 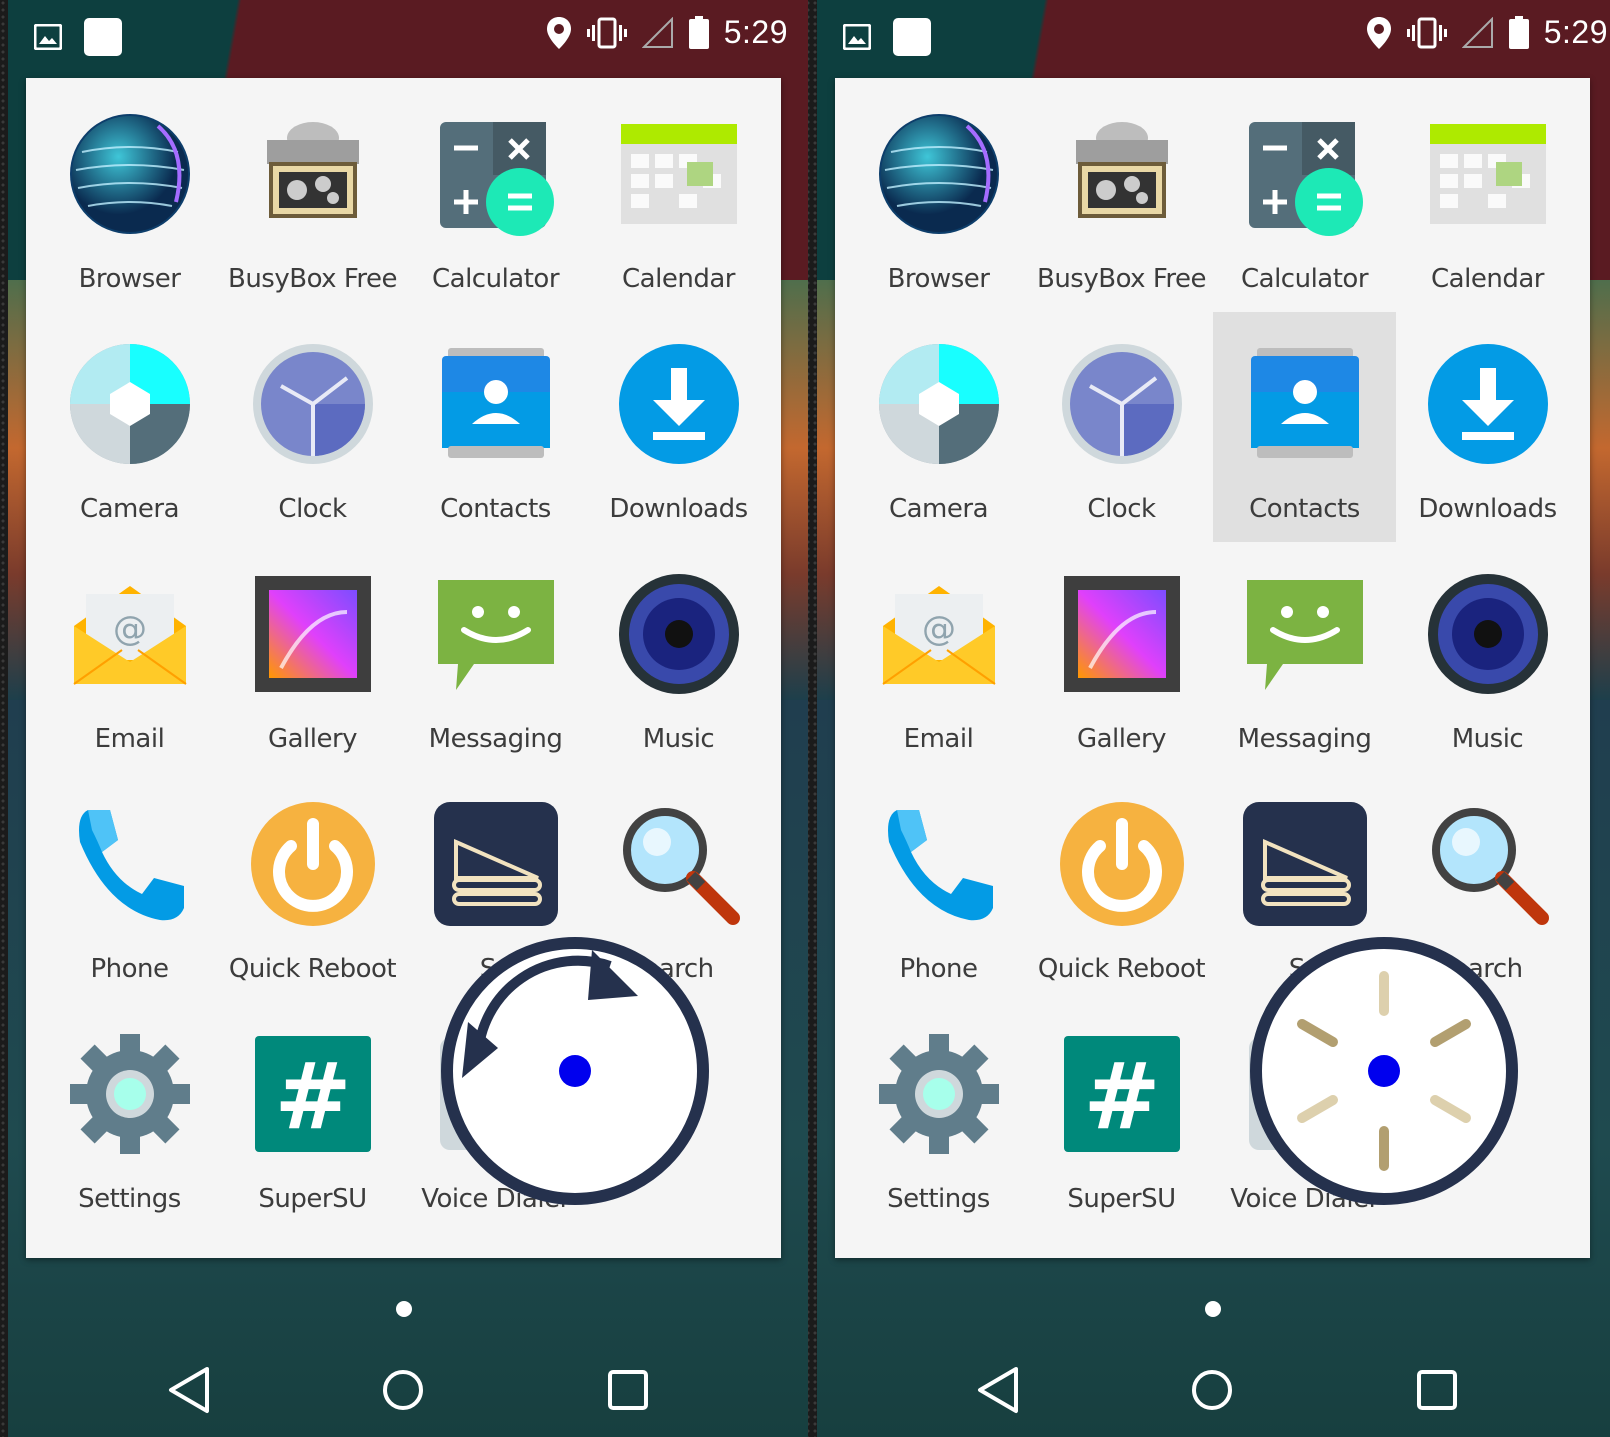 What do you see at coordinates (938, 279) in the screenshot?
I see `app-label: Browser` at bounding box center [938, 279].